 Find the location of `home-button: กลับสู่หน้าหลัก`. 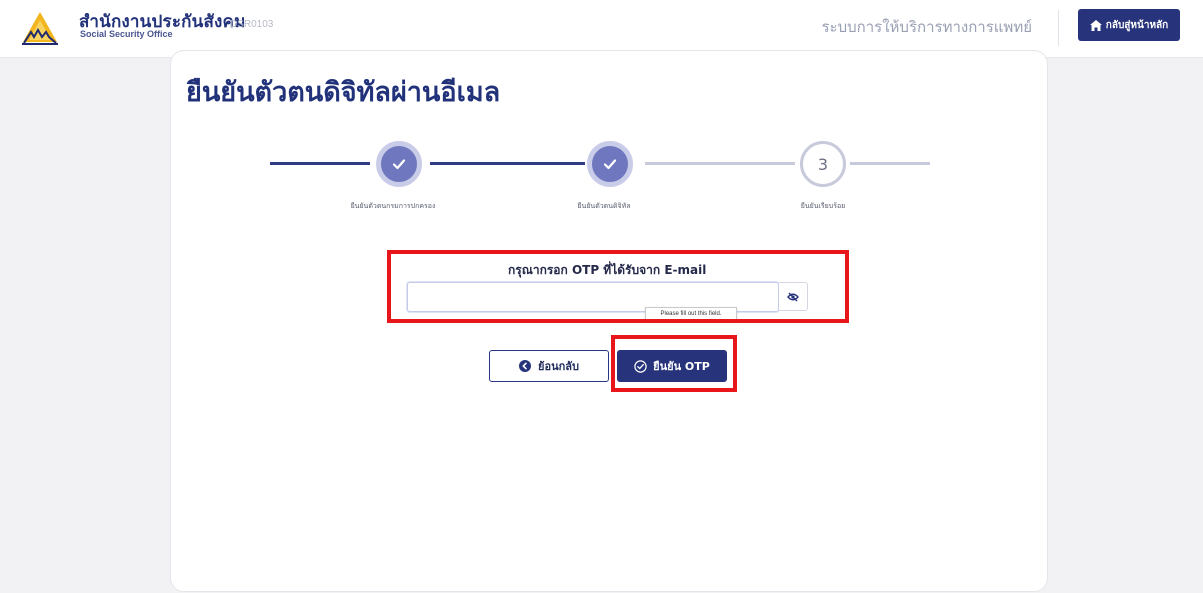

home-button: กลับสู่หน้าหลัก is located at coordinates (1129, 25).